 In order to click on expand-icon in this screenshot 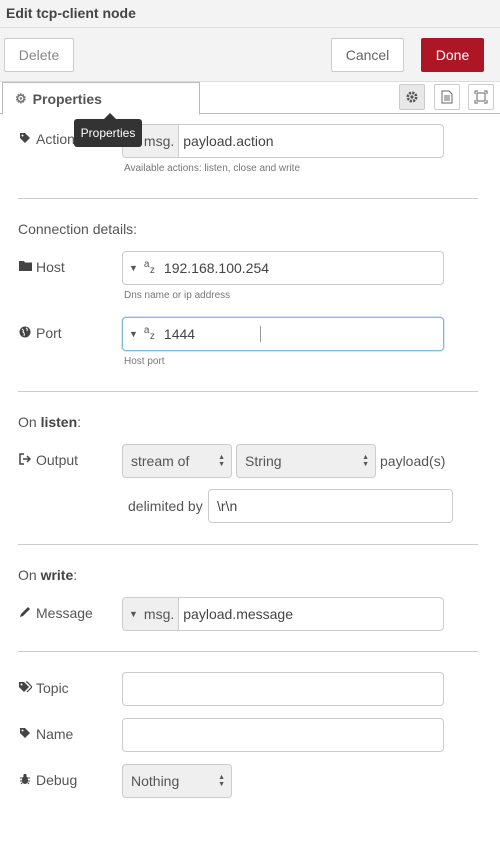, I will do `click(481, 97)`.